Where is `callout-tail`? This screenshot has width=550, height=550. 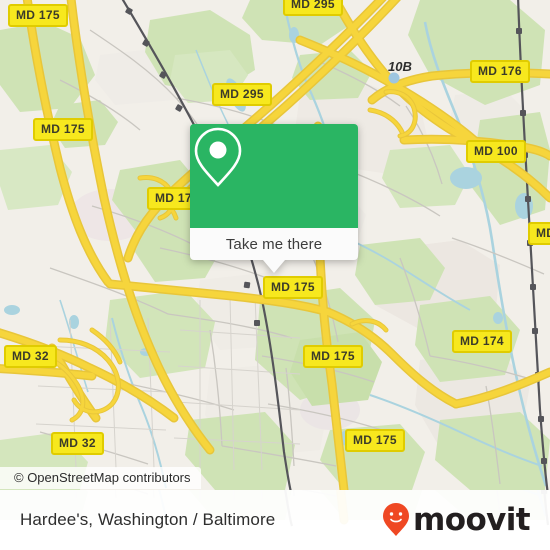
callout-tail is located at coordinates (274, 266).